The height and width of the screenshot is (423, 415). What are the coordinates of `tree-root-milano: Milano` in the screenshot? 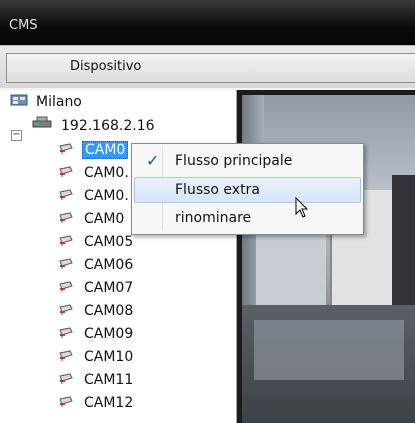 It's located at (47, 102).